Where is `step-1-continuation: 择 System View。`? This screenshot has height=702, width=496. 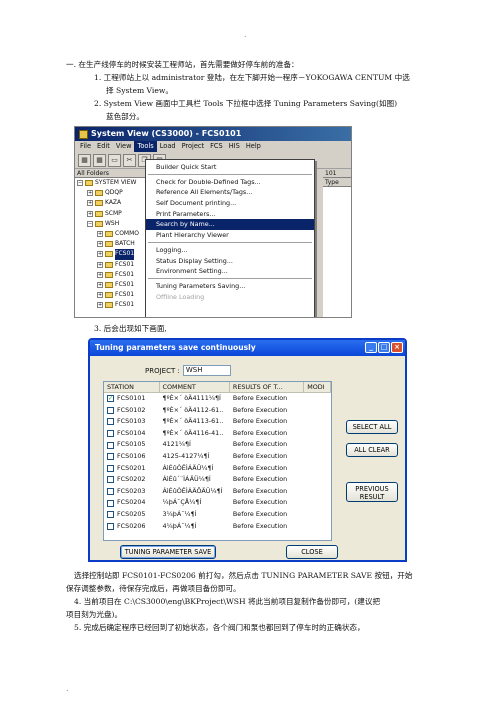 step-1-continuation: 择 System View。 is located at coordinates (139, 90).